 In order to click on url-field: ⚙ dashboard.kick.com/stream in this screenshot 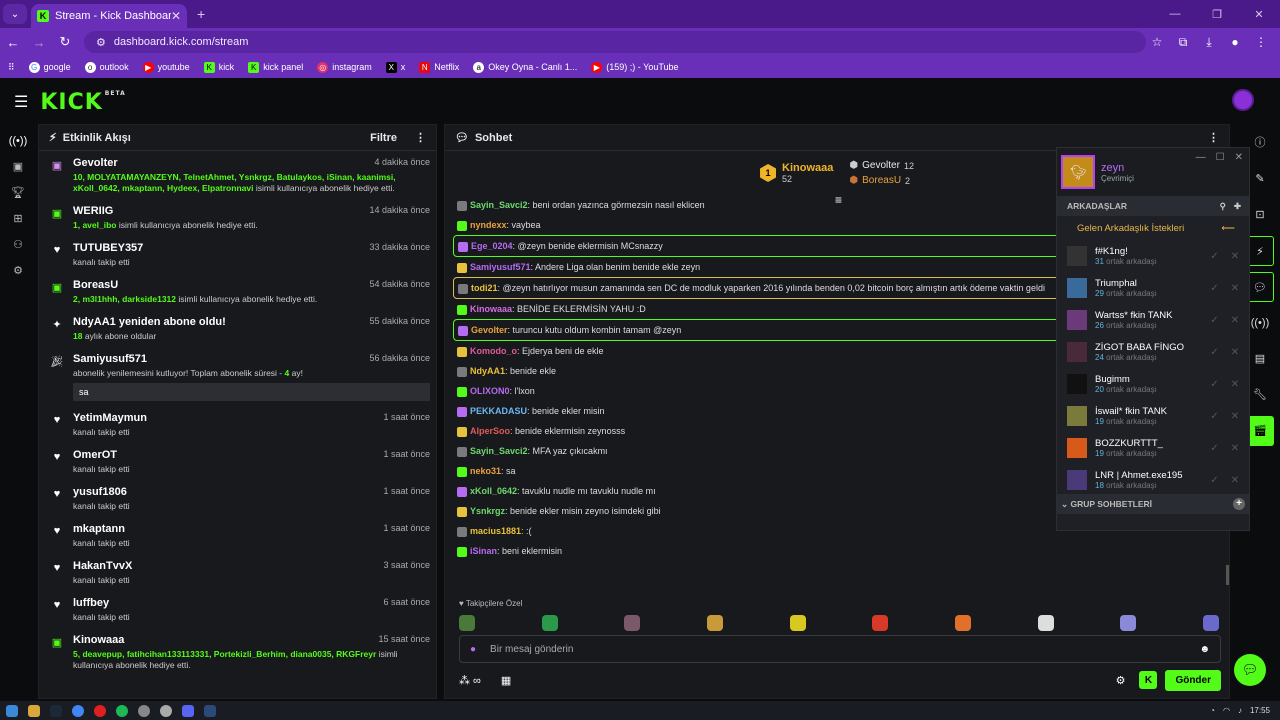, I will do `click(615, 42)`.